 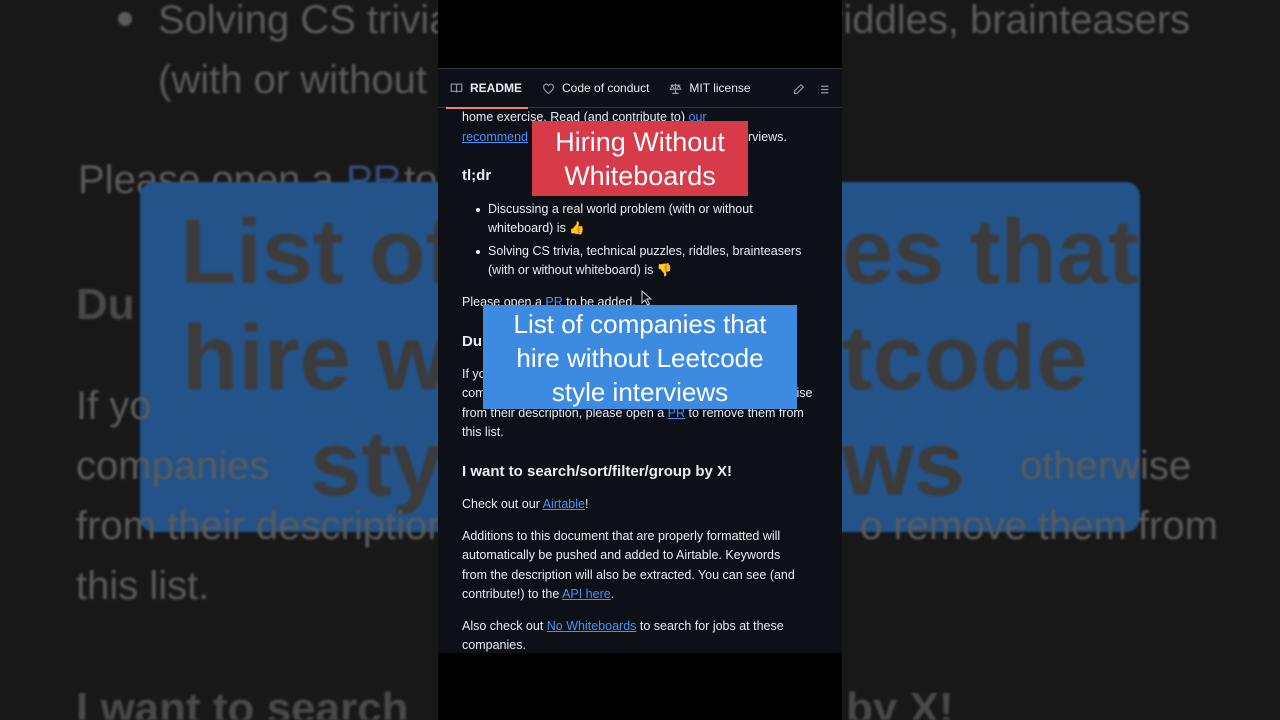 What do you see at coordinates (496, 88) in the screenshot?
I see `tab-readme-label: README` at bounding box center [496, 88].